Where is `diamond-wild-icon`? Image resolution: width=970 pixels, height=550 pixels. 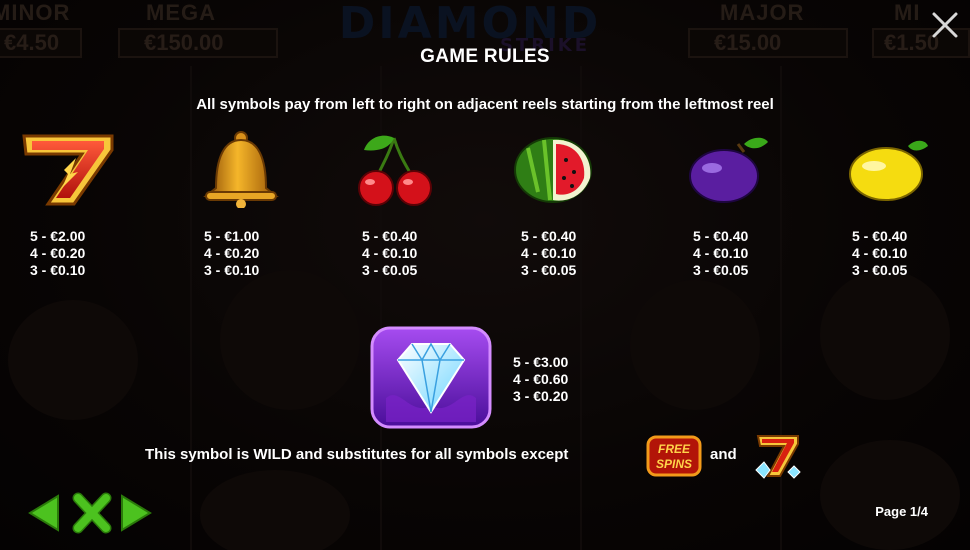 diamond-wild-icon is located at coordinates (431, 377).